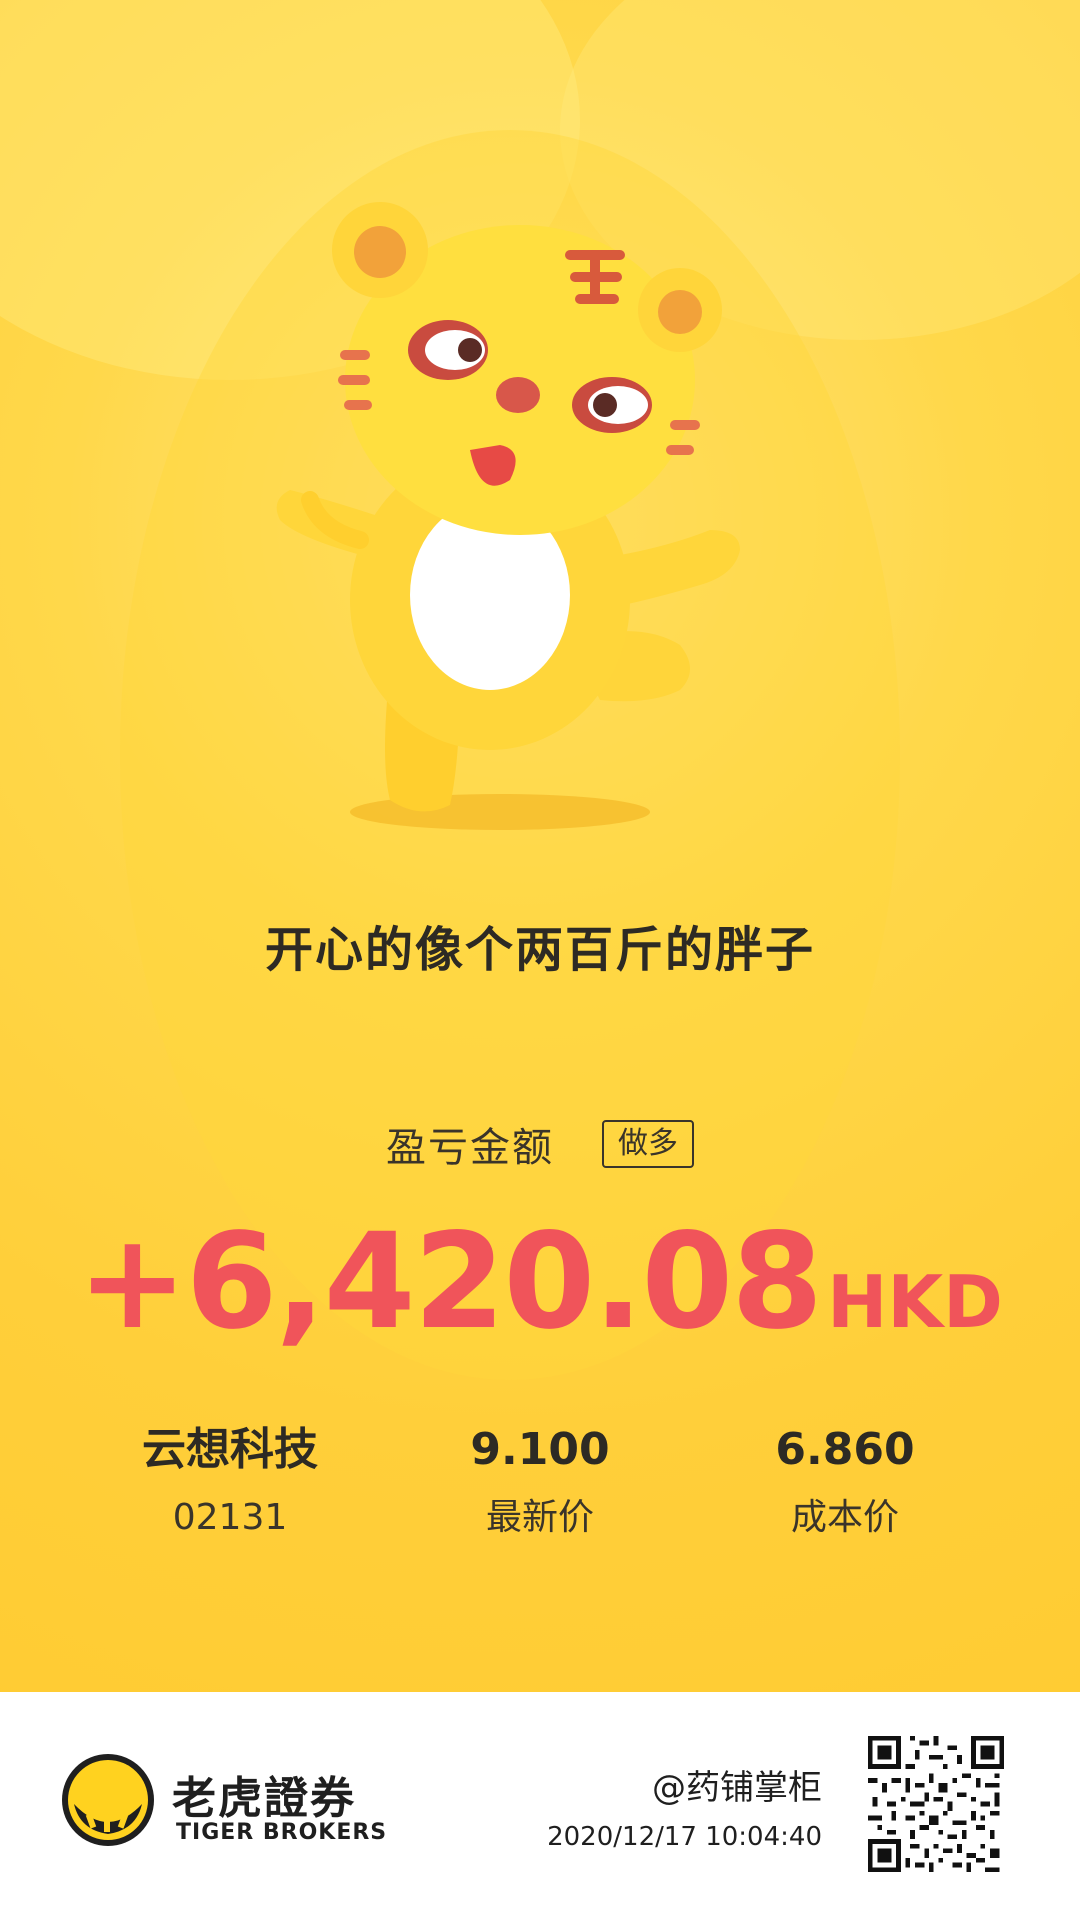 The height and width of the screenshot is (1920, 1080). Describe the element at coordinates (108, 1800) in the screenshot. I see `tiger-brokers-logo-icon` at that location.